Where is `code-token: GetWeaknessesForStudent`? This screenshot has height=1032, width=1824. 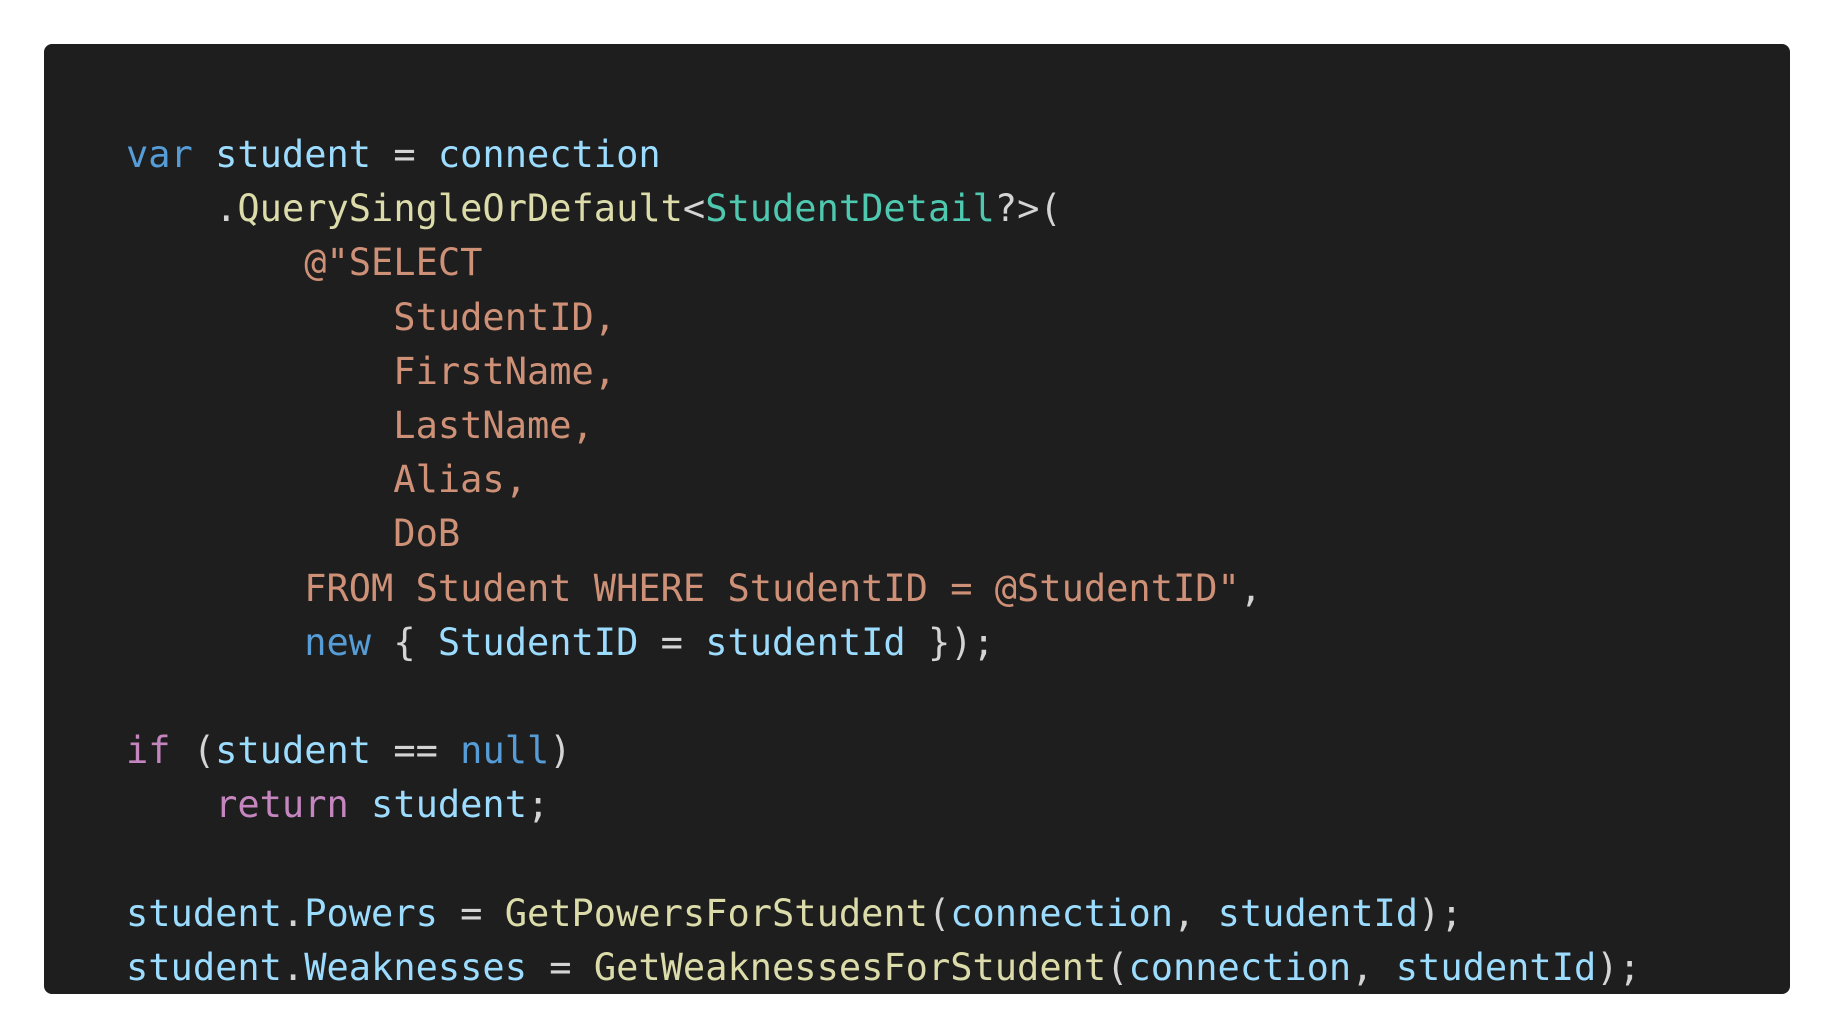 code-token: GetWeaknessesForStudent is located at coordinates (850, 967).